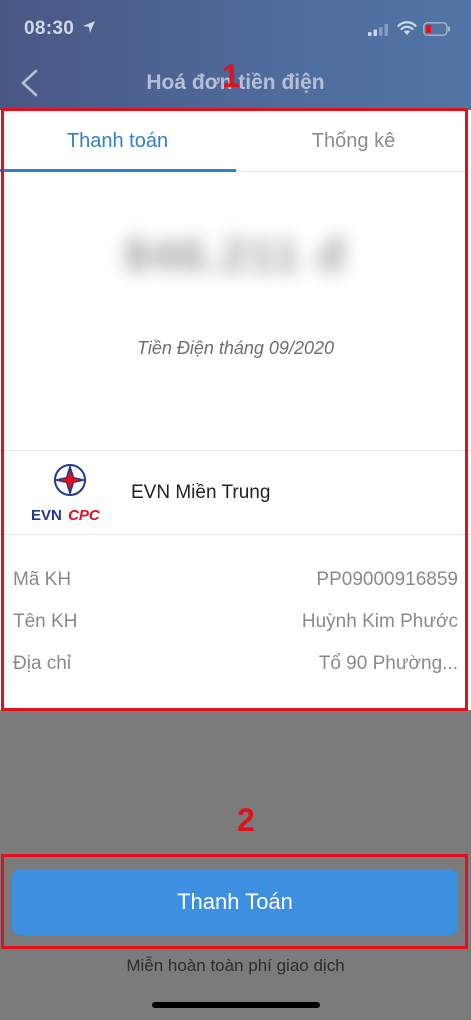  What do you see at coordinates (236, 1005) in the screenshot?
I see `home-indicator` at bounding box center [236, 1005].